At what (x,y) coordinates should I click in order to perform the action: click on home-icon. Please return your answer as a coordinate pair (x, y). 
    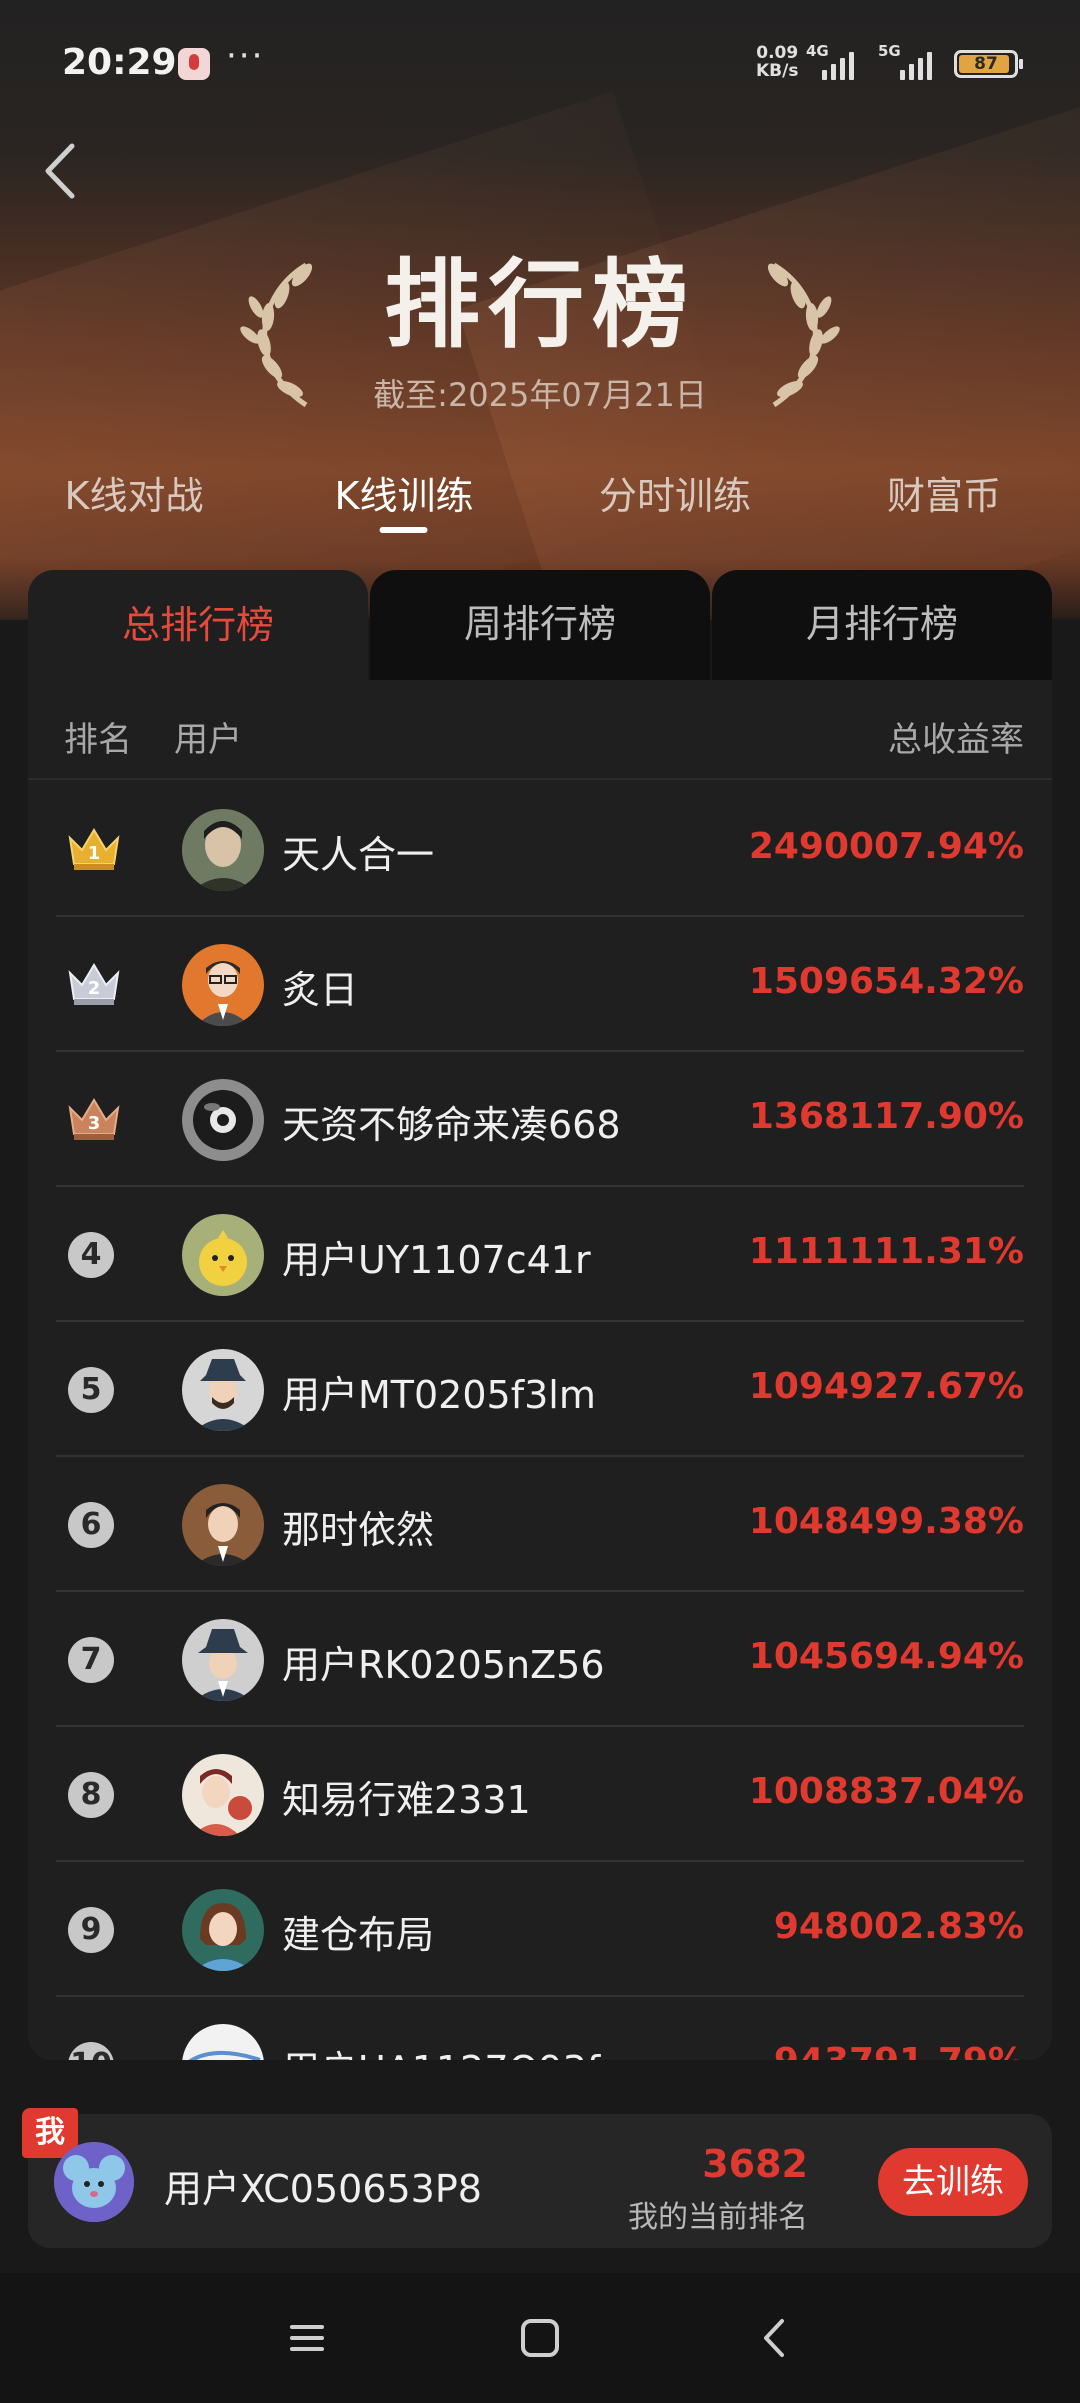
    Looking at the image, I should click on (540, 2338).